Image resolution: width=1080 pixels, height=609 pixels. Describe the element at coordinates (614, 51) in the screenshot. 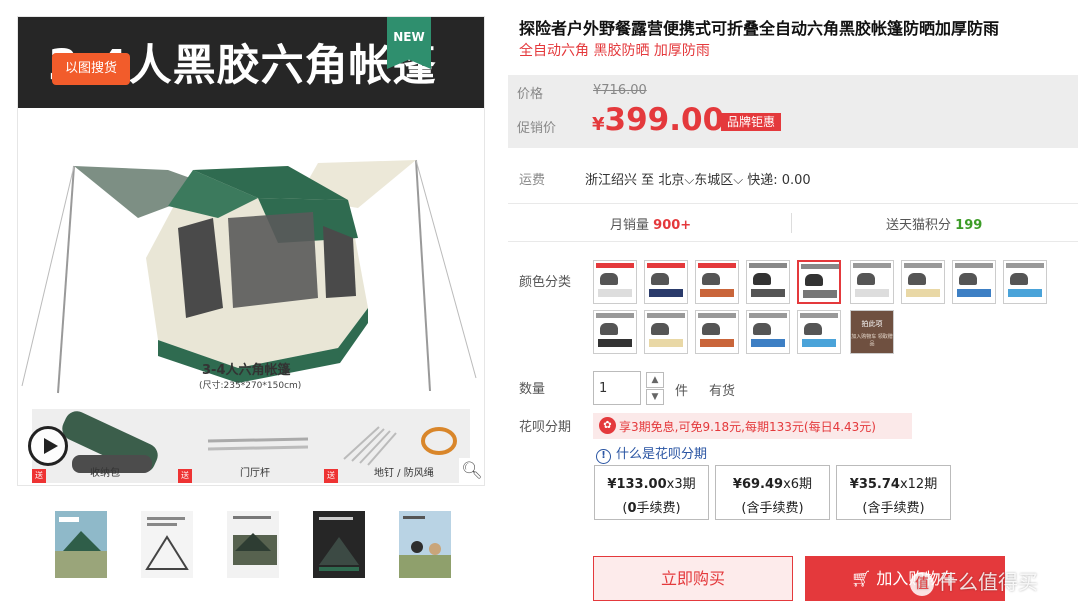

I see `product-subtitle: 全自动六角 黑胶防晒 加厚防雨` at that location.